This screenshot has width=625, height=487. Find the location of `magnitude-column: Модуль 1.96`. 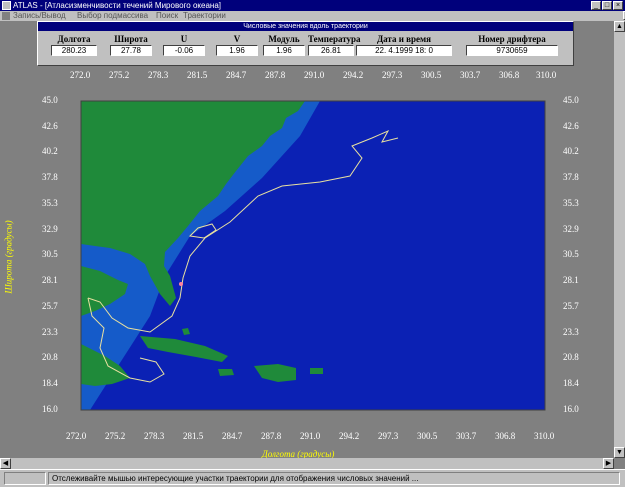

magnitude-column: Модуль 1.96 is located at coordinates (284, 45).